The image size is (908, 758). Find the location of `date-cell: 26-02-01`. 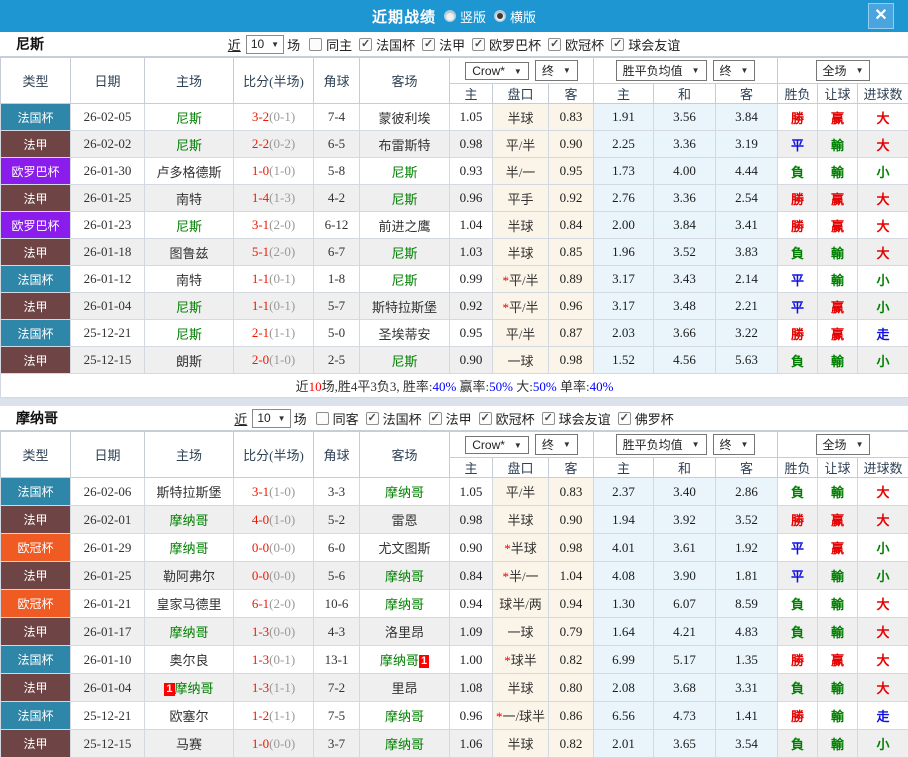

date-cell: 26-02-01 is located at coordinates (108, 520).